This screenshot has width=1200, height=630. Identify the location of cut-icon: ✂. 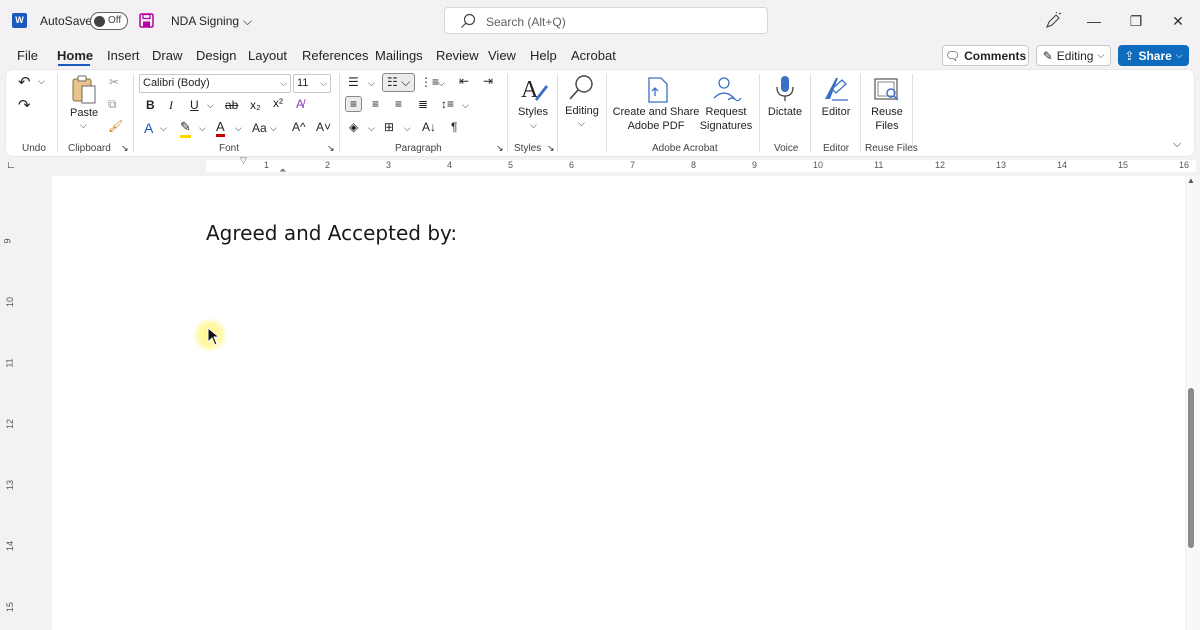
(114, 82).